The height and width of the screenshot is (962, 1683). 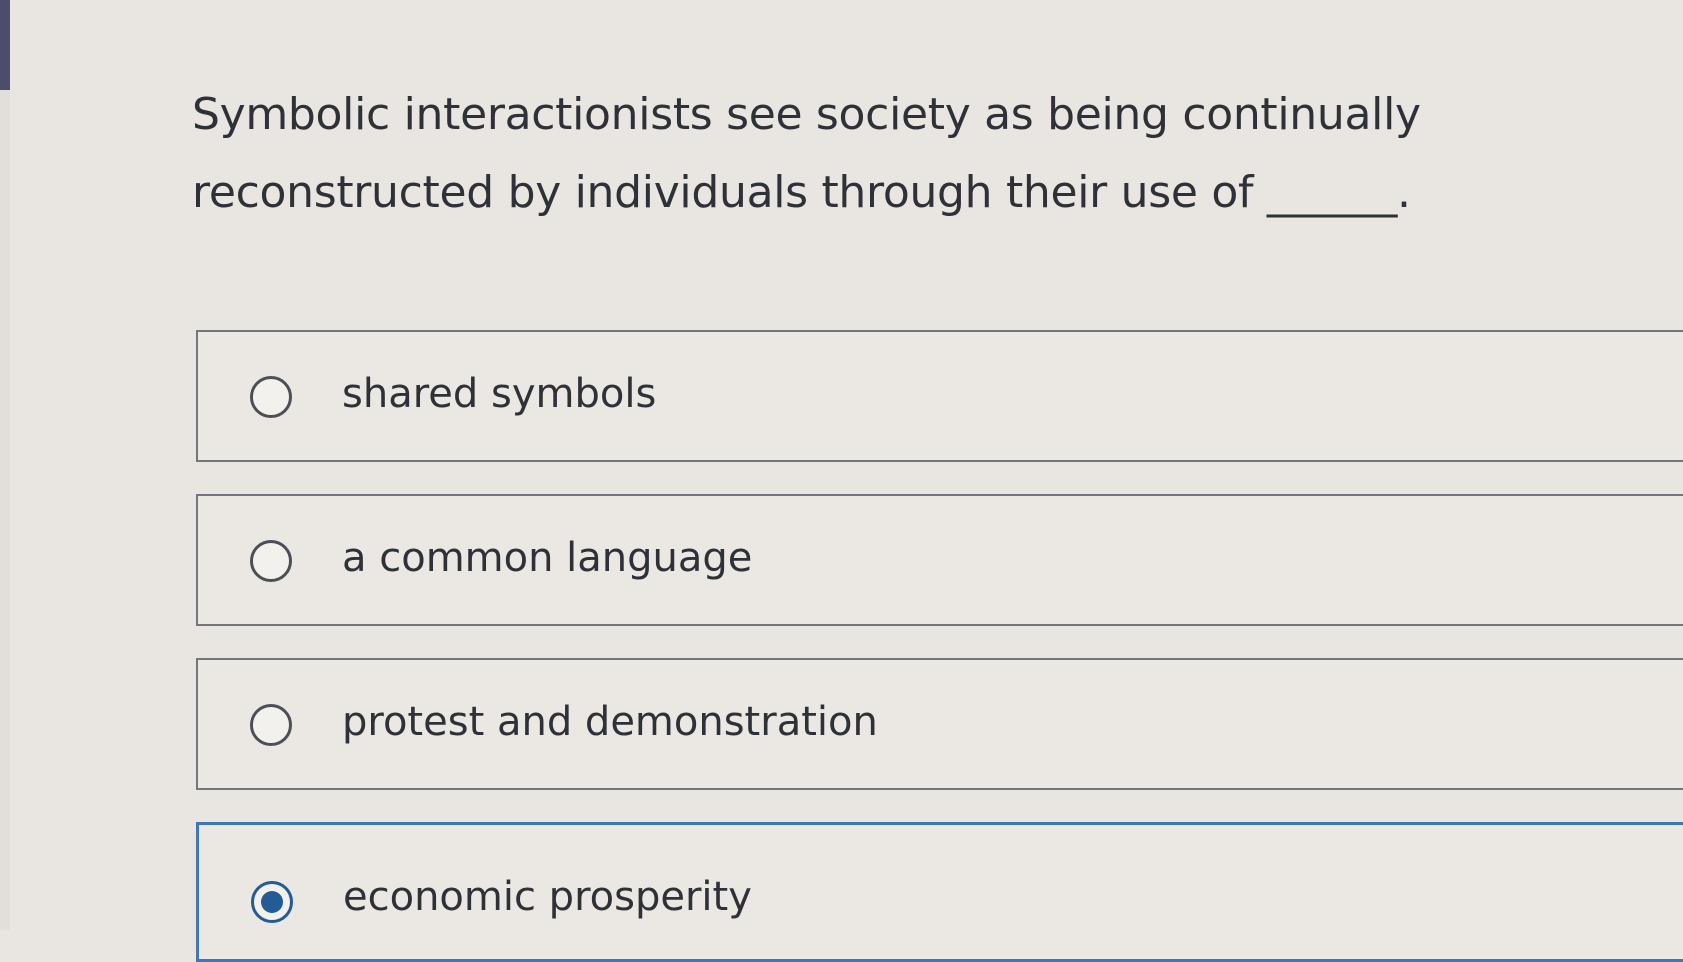 I want to click on option-label: economic prosperity, so click(x=547, y=897).